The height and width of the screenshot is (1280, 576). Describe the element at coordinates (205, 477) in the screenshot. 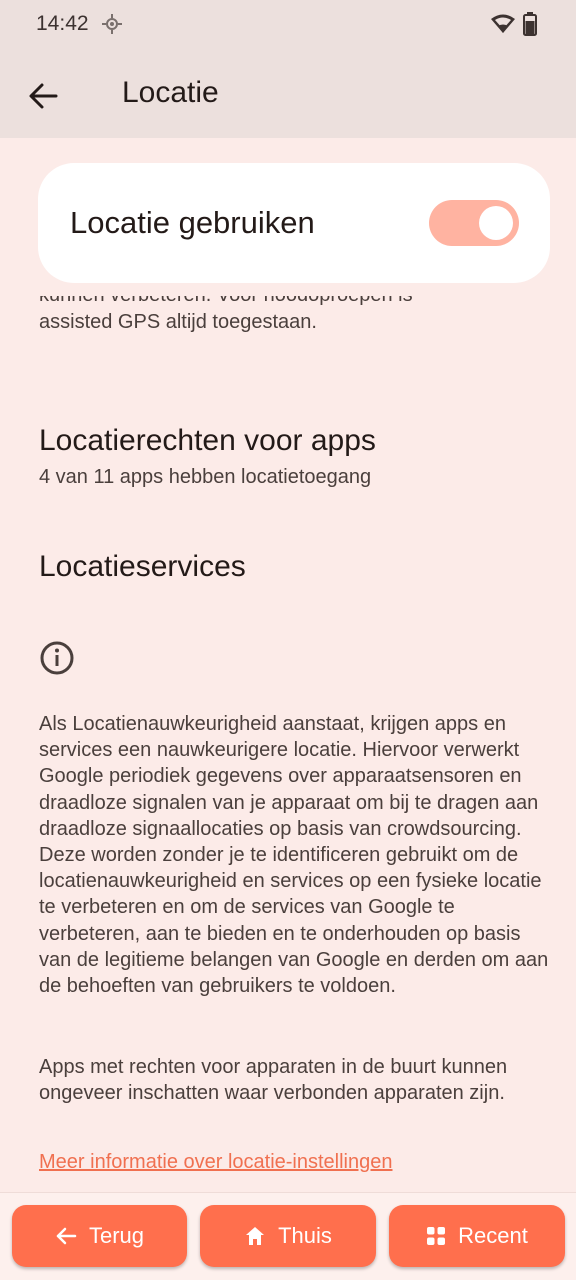

I see `app-permissions-summary: 4 van 11 apps hebben locatietoegang` at that location.